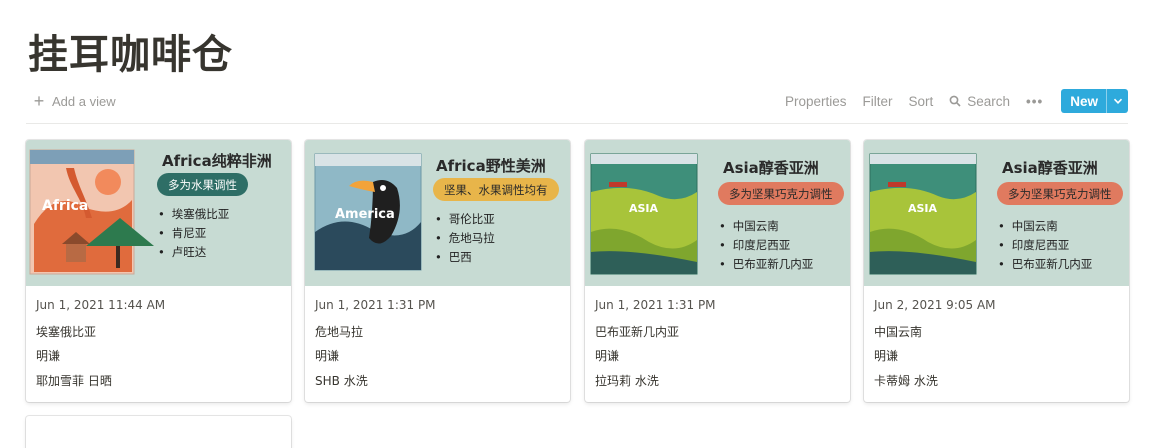 Image resolution: width=1176 pixels, height=448 pixels. What do you see at coordinates (465, 219) in the screenshot?
I see `list-item: 哥伦比亚` at bounding box center [465, 219].